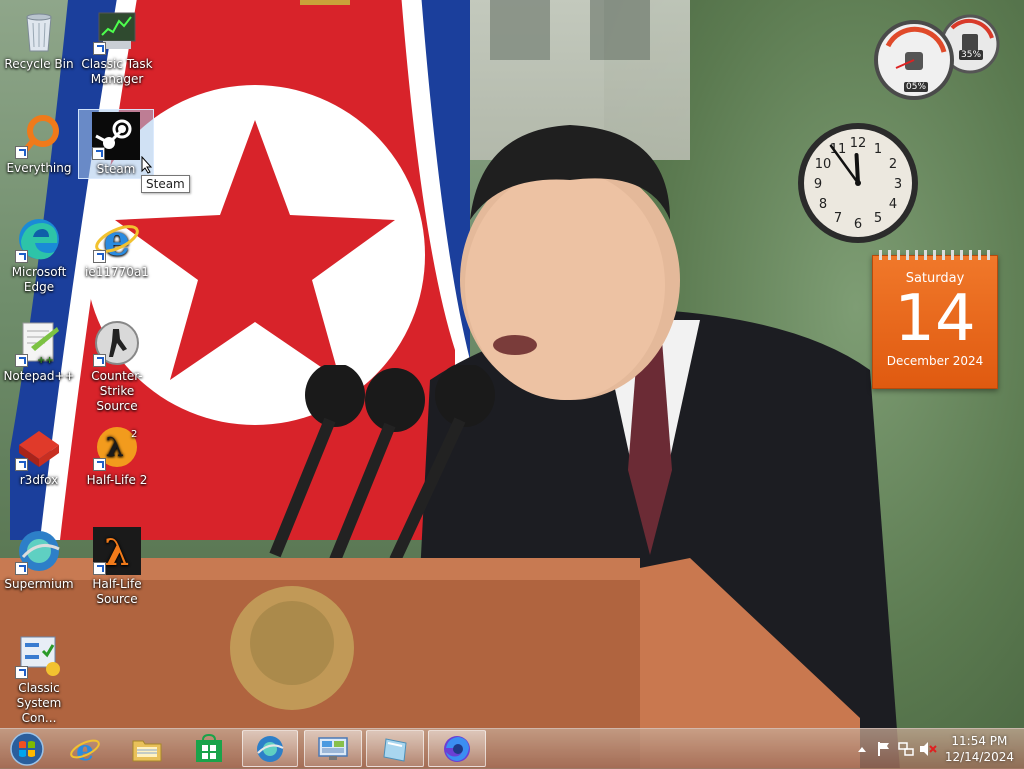 The image size is (1024, 769). Describe the element at coordinates (117, 391) in the screenshot. I see `desktop-icon-label: Counter-Strike Source` at that location.